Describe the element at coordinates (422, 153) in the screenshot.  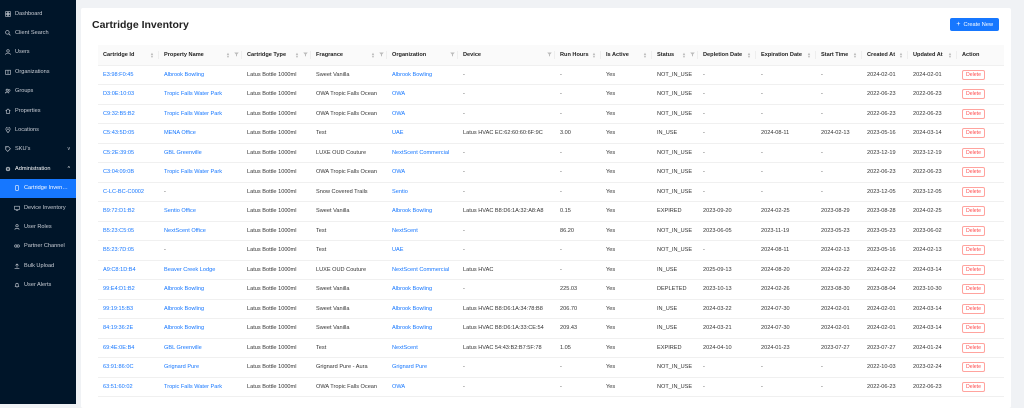
I see `organization-link: NextScent Commercial` at that location.